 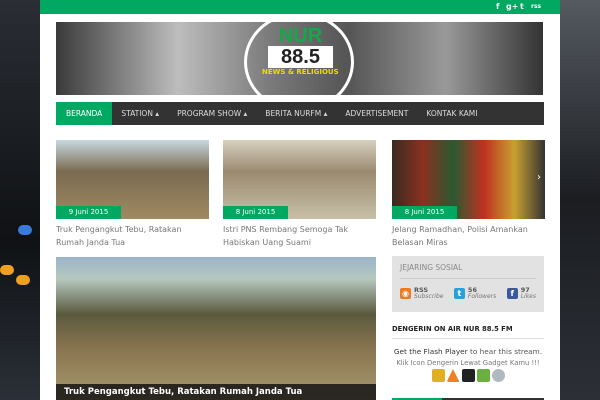 I want to click on social-label: Followers, so click(x=482, y=296).